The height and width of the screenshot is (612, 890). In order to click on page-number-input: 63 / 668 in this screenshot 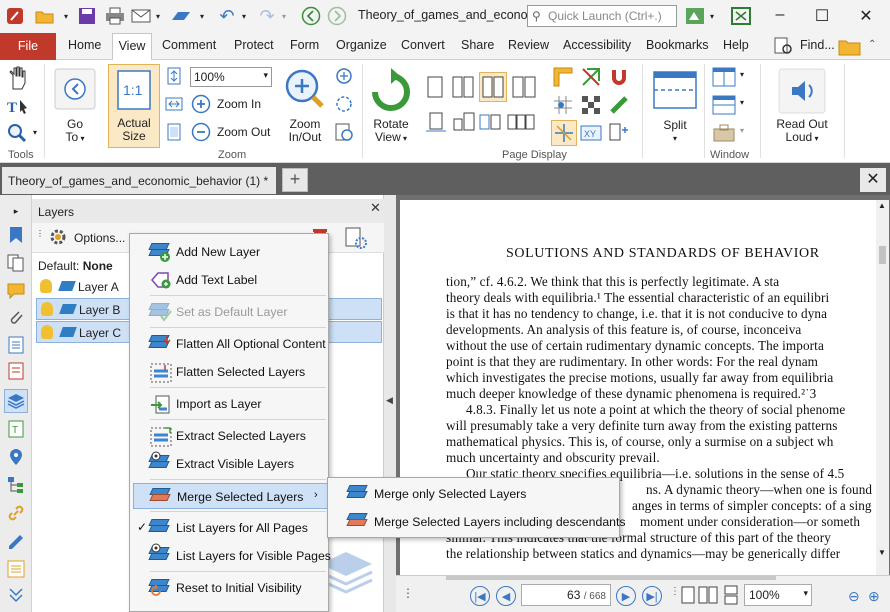, I will do `click(566, 595)`.